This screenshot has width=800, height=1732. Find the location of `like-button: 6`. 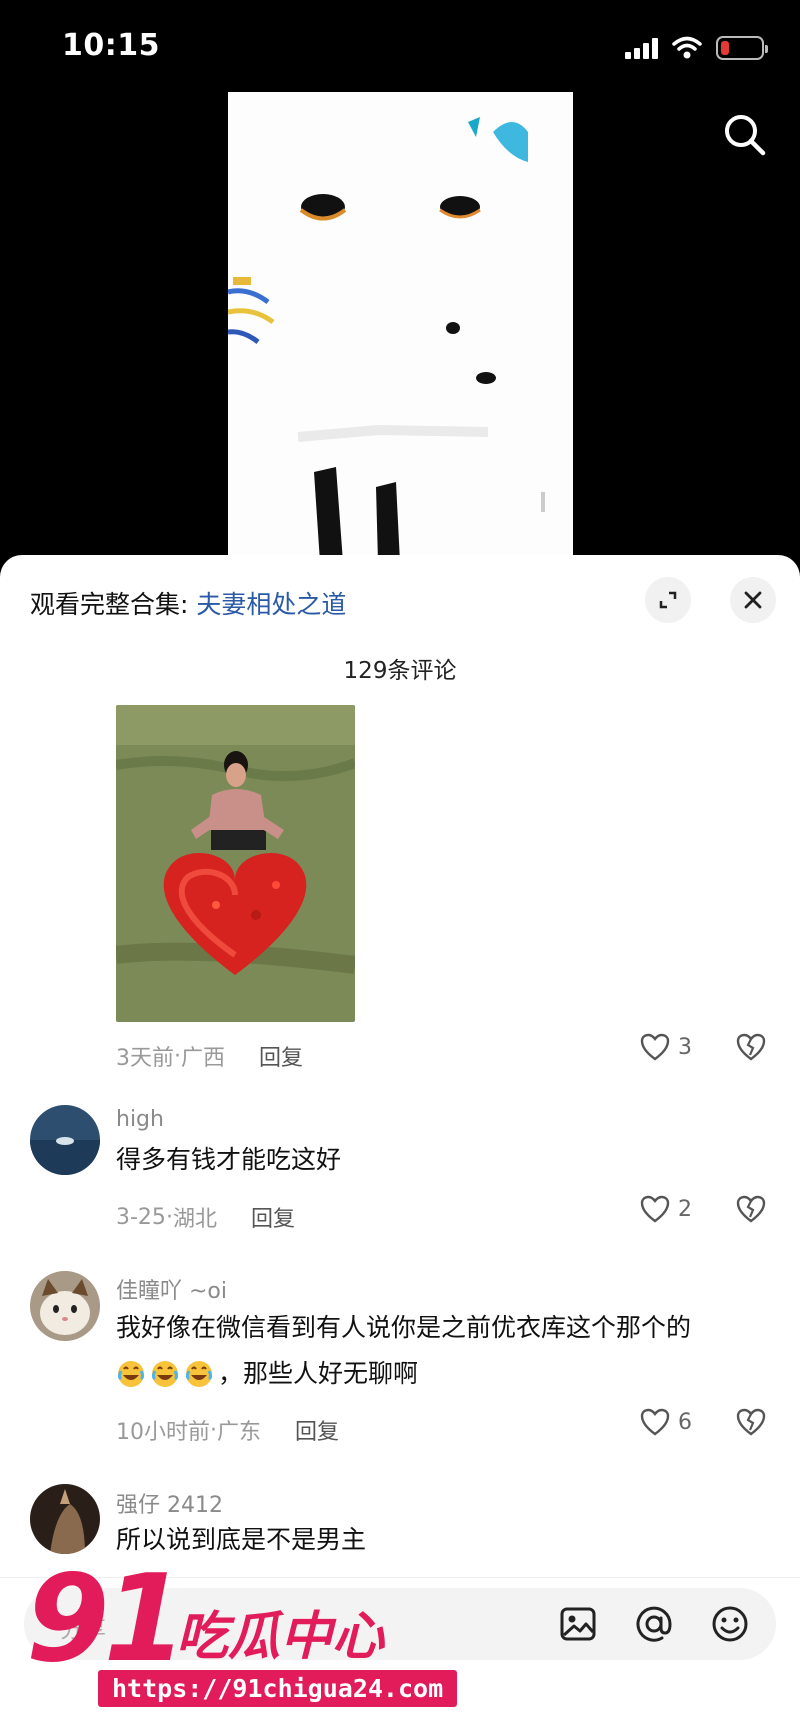

like-button: 6 is located at coordinates (666, 1422).